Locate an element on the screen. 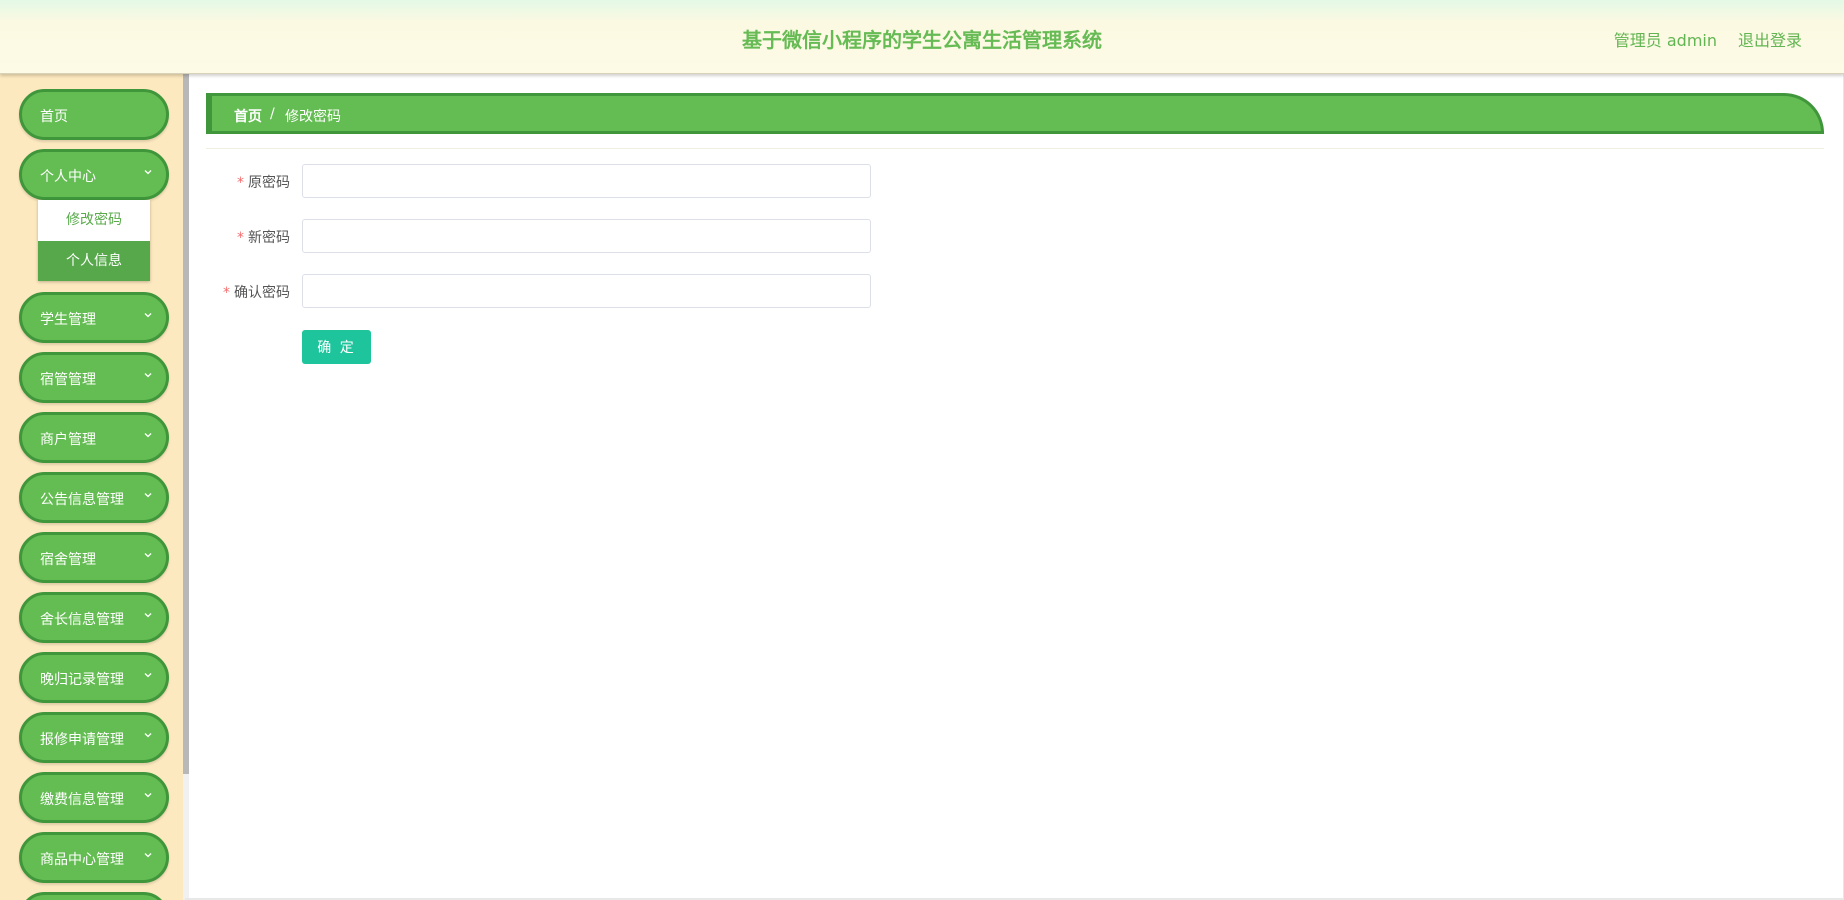 The image size is (1844, 900). sidebar-item-repair-request-management: 报修申请管理 is located at coordinates (94, 737).